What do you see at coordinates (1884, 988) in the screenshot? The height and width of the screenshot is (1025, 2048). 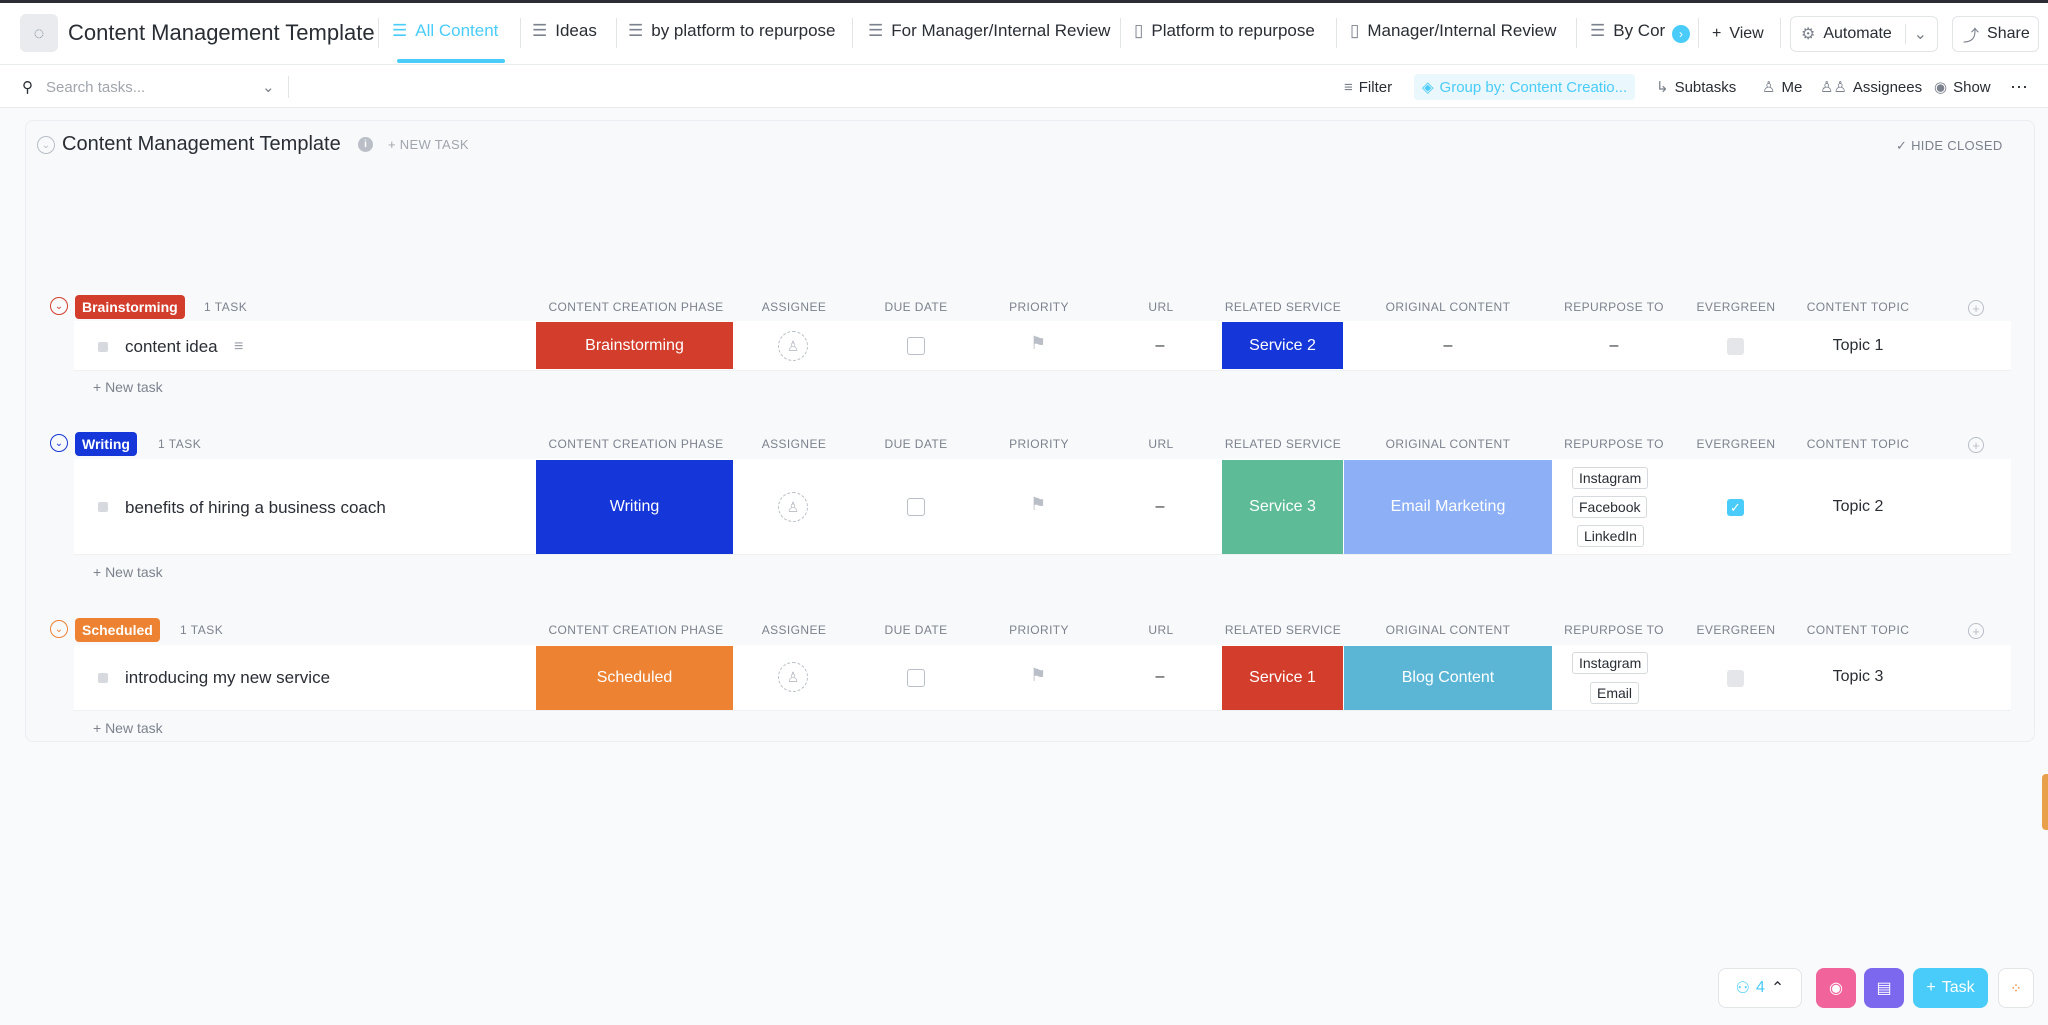 I see `notepad-icon: ▤` at bounding box center [1884, 988].